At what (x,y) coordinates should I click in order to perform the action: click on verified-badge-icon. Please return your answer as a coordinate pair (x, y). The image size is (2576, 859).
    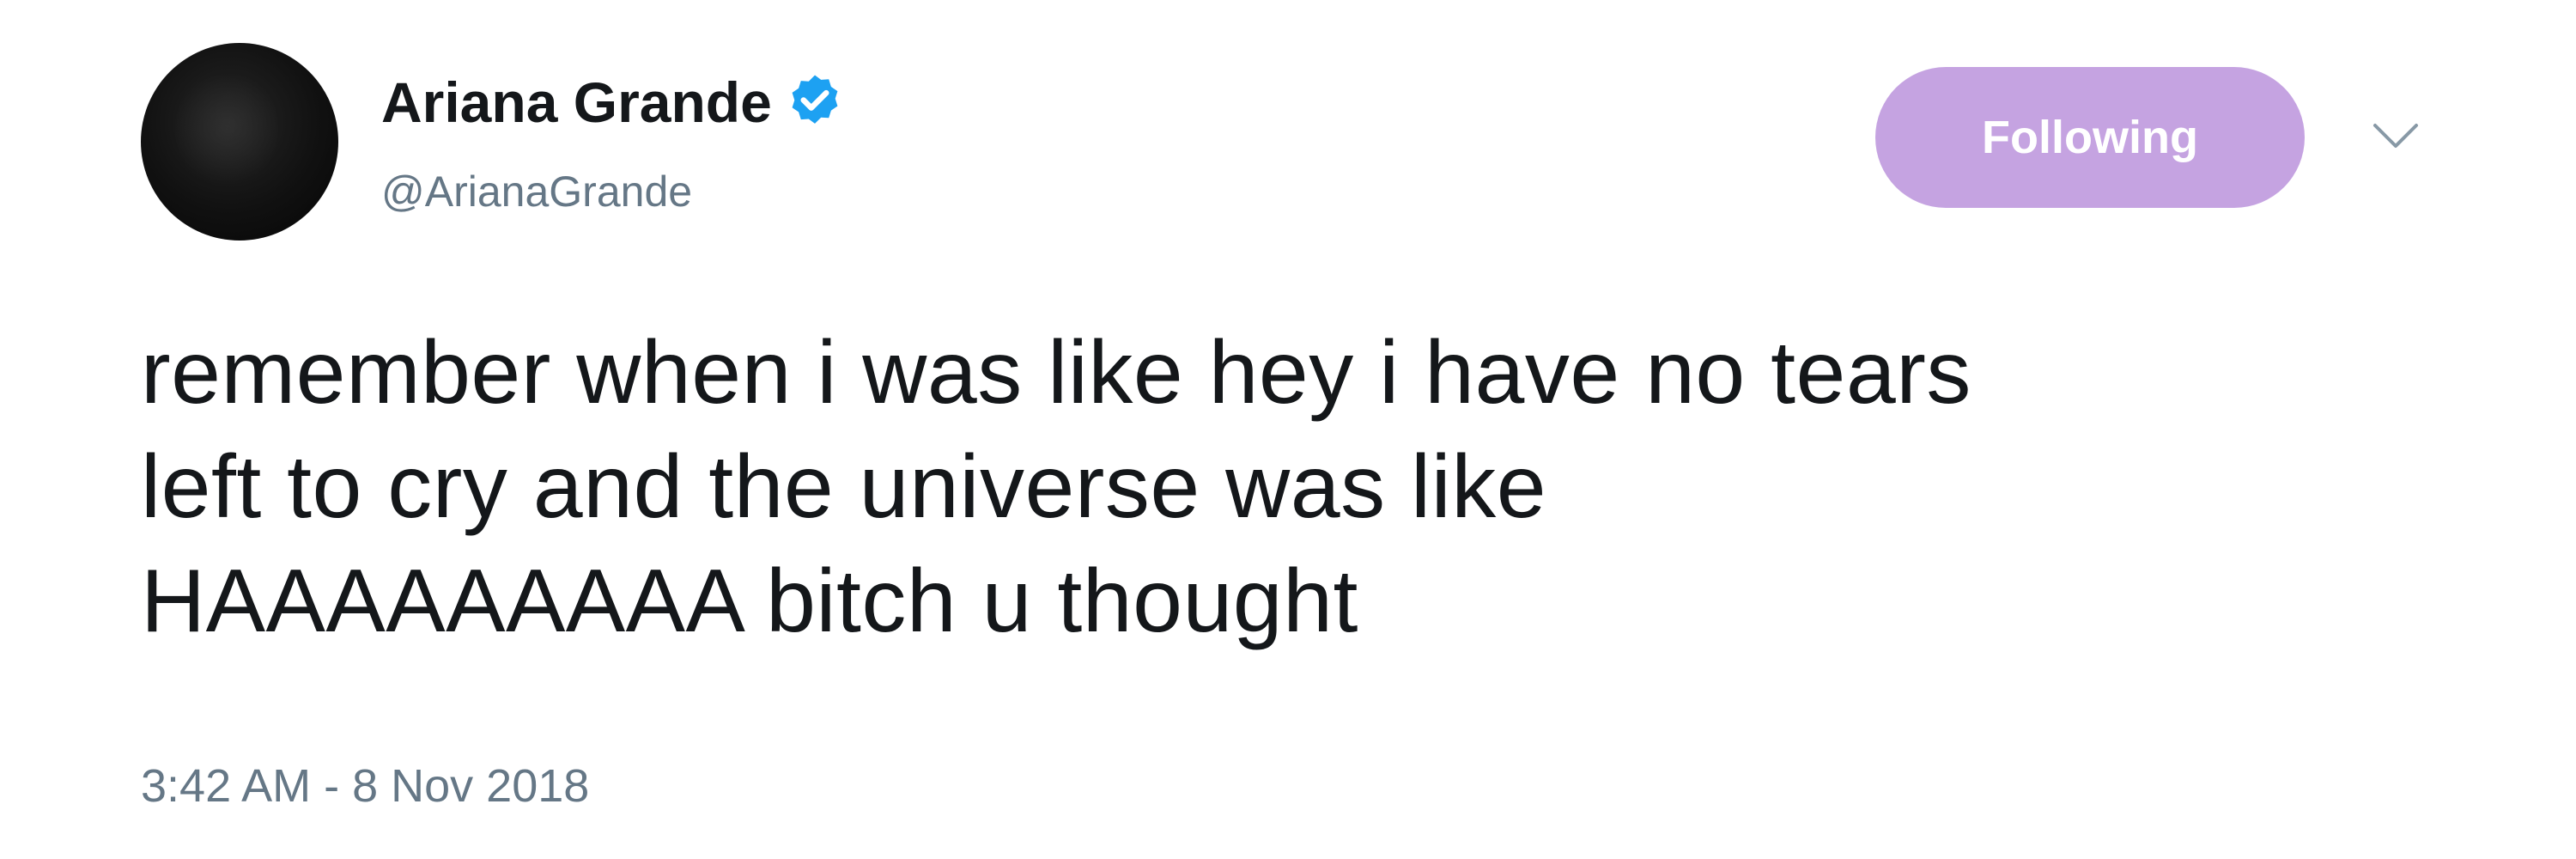
    Looking at the image, I should click on (815, 102).